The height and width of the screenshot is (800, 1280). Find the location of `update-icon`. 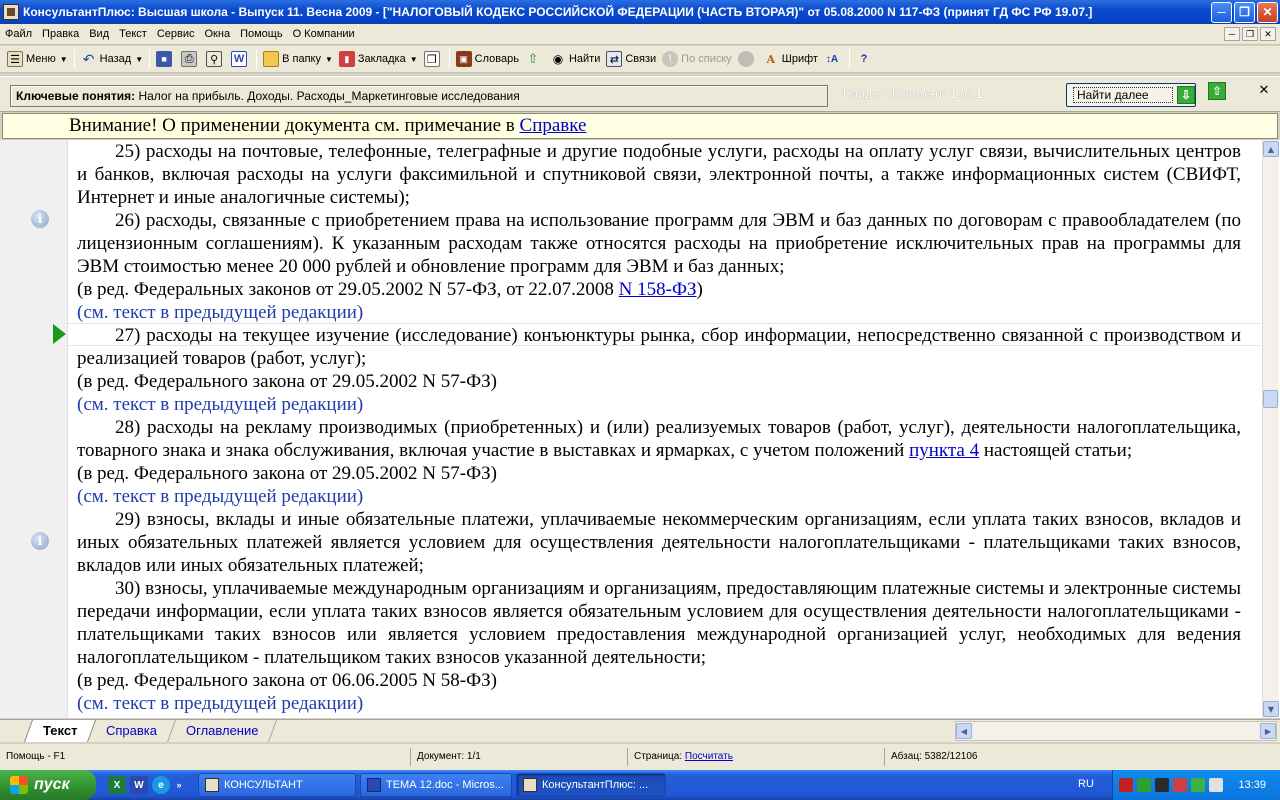

update-icon is located at coordinates (1198, 785).